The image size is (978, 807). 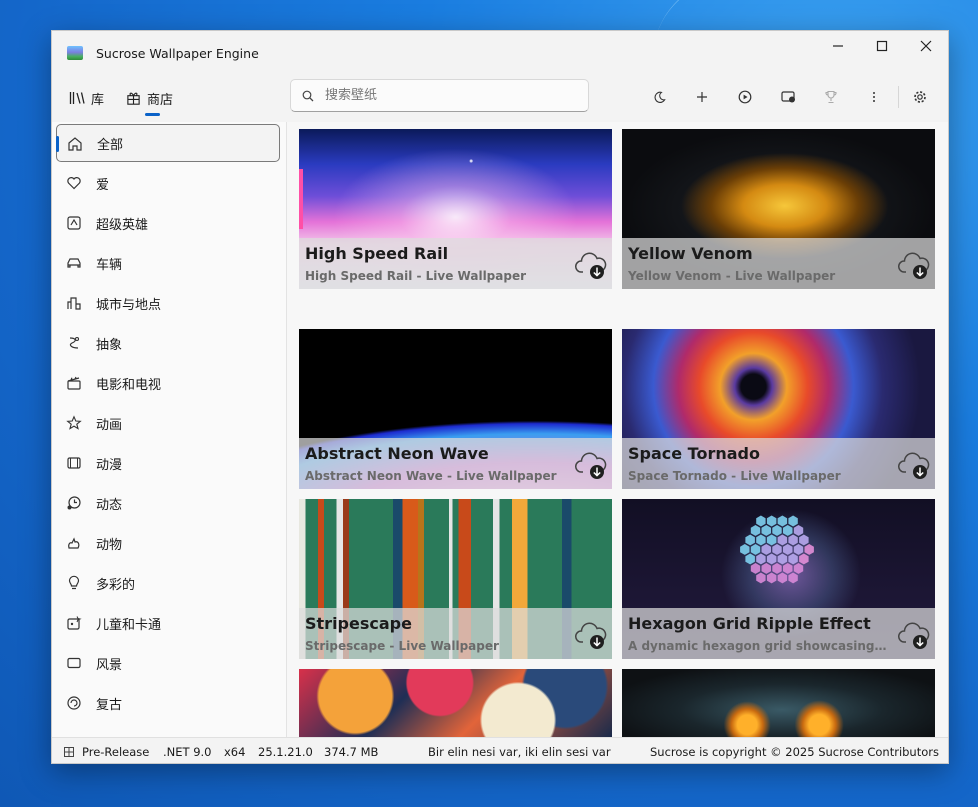 I want to click on card-title: Yellow Venom, so click(x=690, y=253).